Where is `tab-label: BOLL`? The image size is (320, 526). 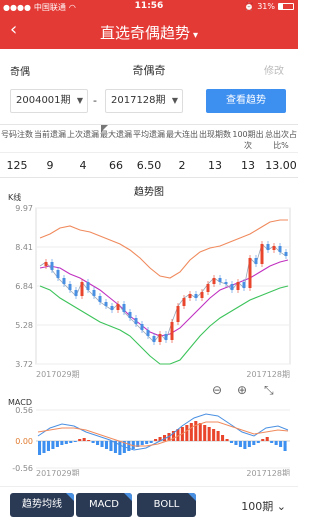 tab-label: BOLL is located at coordinates (166, 504).